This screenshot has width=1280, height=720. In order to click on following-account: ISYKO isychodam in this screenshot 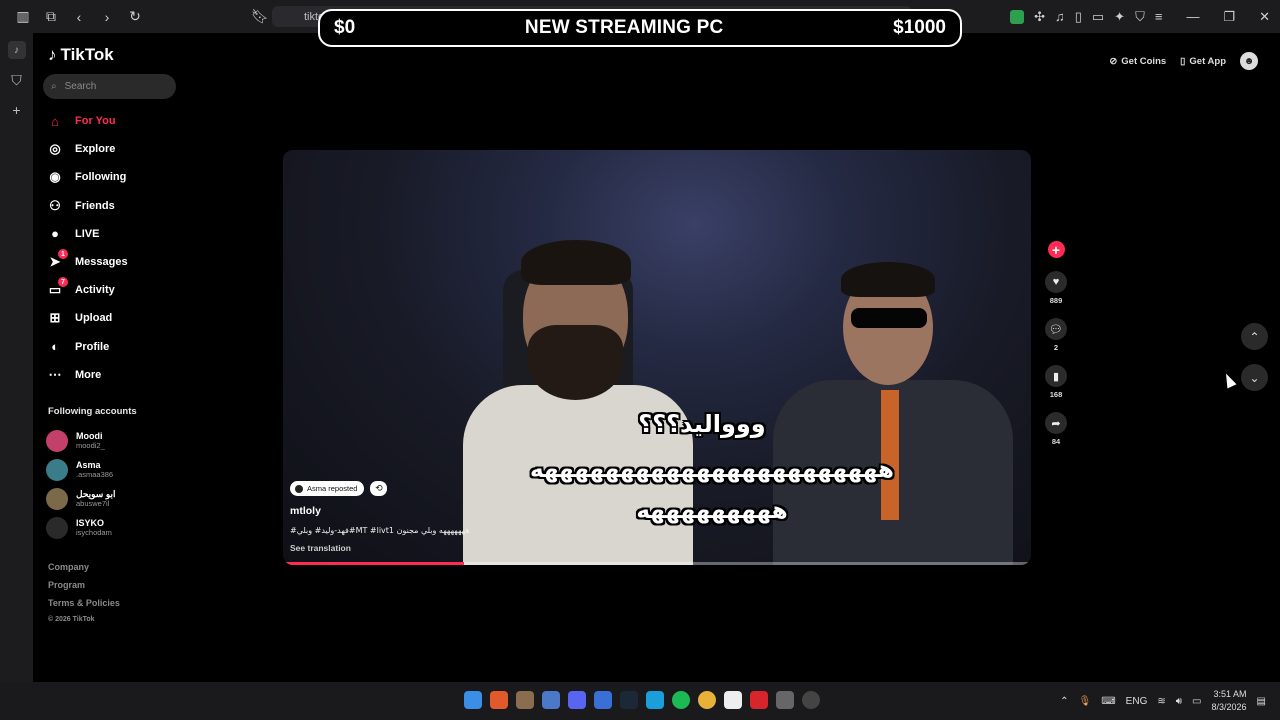, I will do `click(80, 527)`.